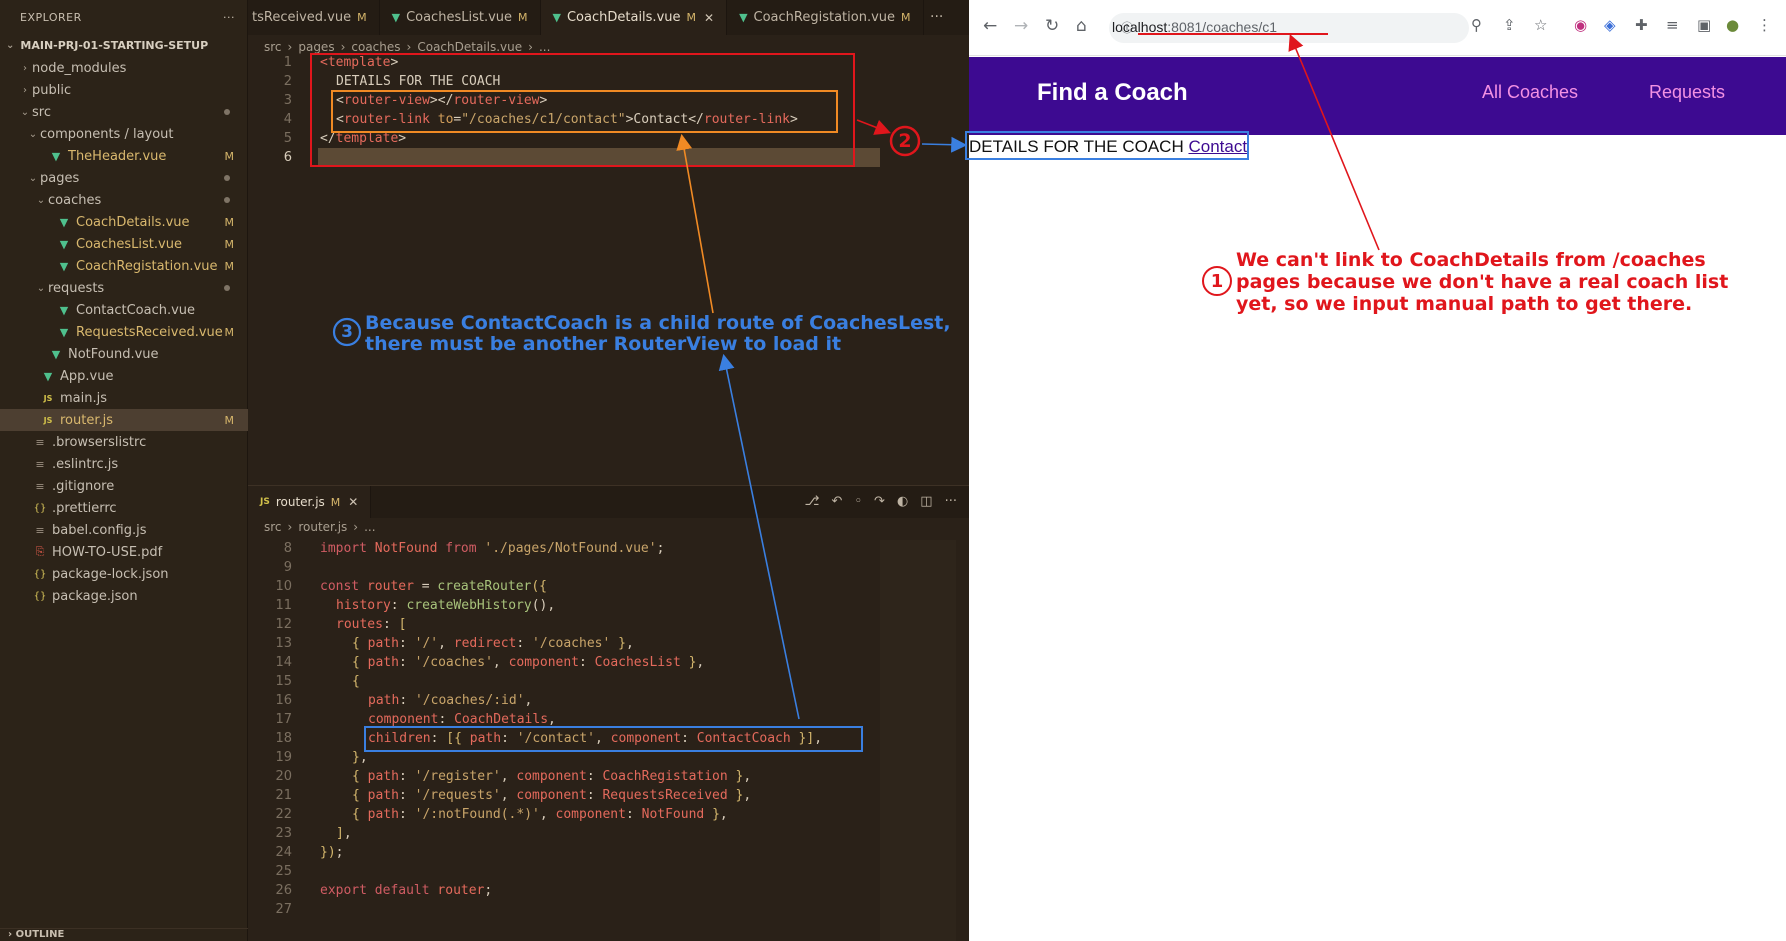 This screenshot has height=941, width=1786. What do you see at coordinates (124, 134) in the screenshot?
I see `tree-item: ⌄ components / layout` at bounding box center [124, 134].